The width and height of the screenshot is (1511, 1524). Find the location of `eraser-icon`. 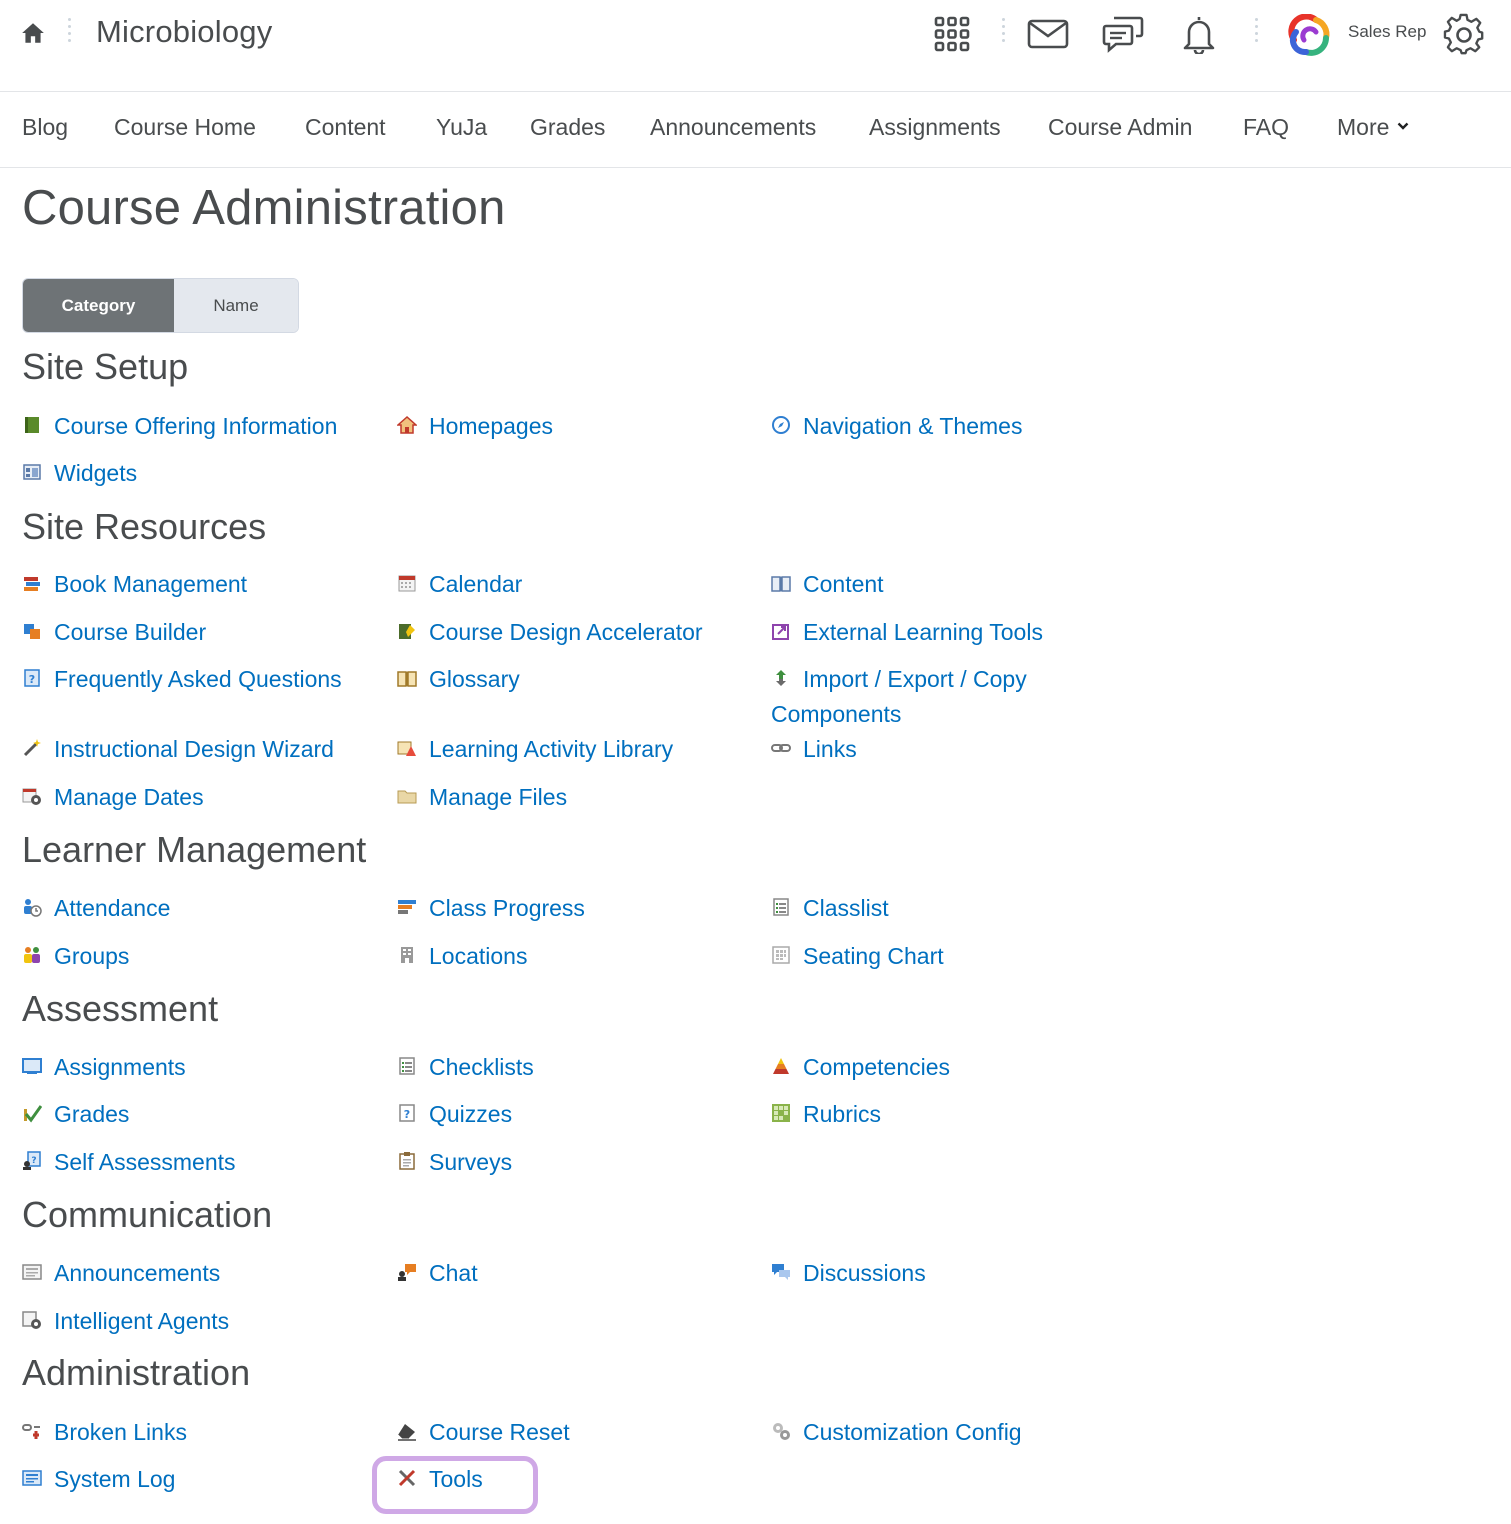

eraser-icon is located at coordinates (406, 1432).